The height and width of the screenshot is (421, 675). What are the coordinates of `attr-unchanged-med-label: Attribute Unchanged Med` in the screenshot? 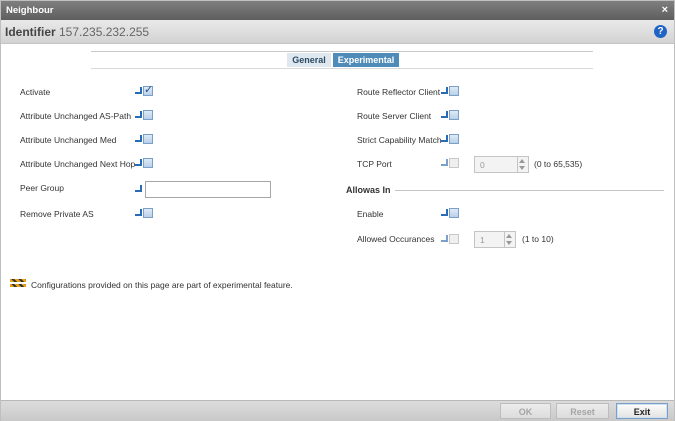 It's located at (68, 140).